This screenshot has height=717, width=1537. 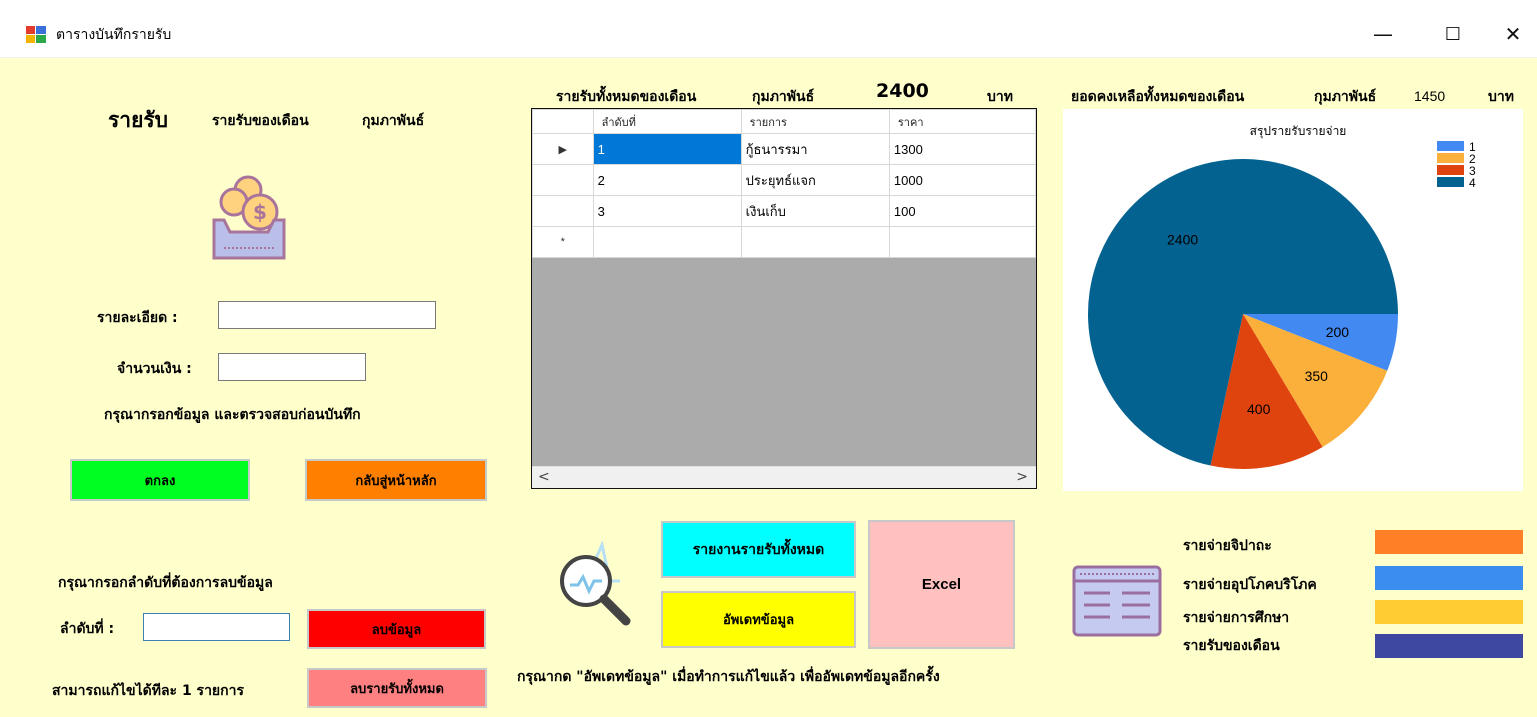 I want to click on column-header-index: ลำดับที่, so click(x=667, y=121).